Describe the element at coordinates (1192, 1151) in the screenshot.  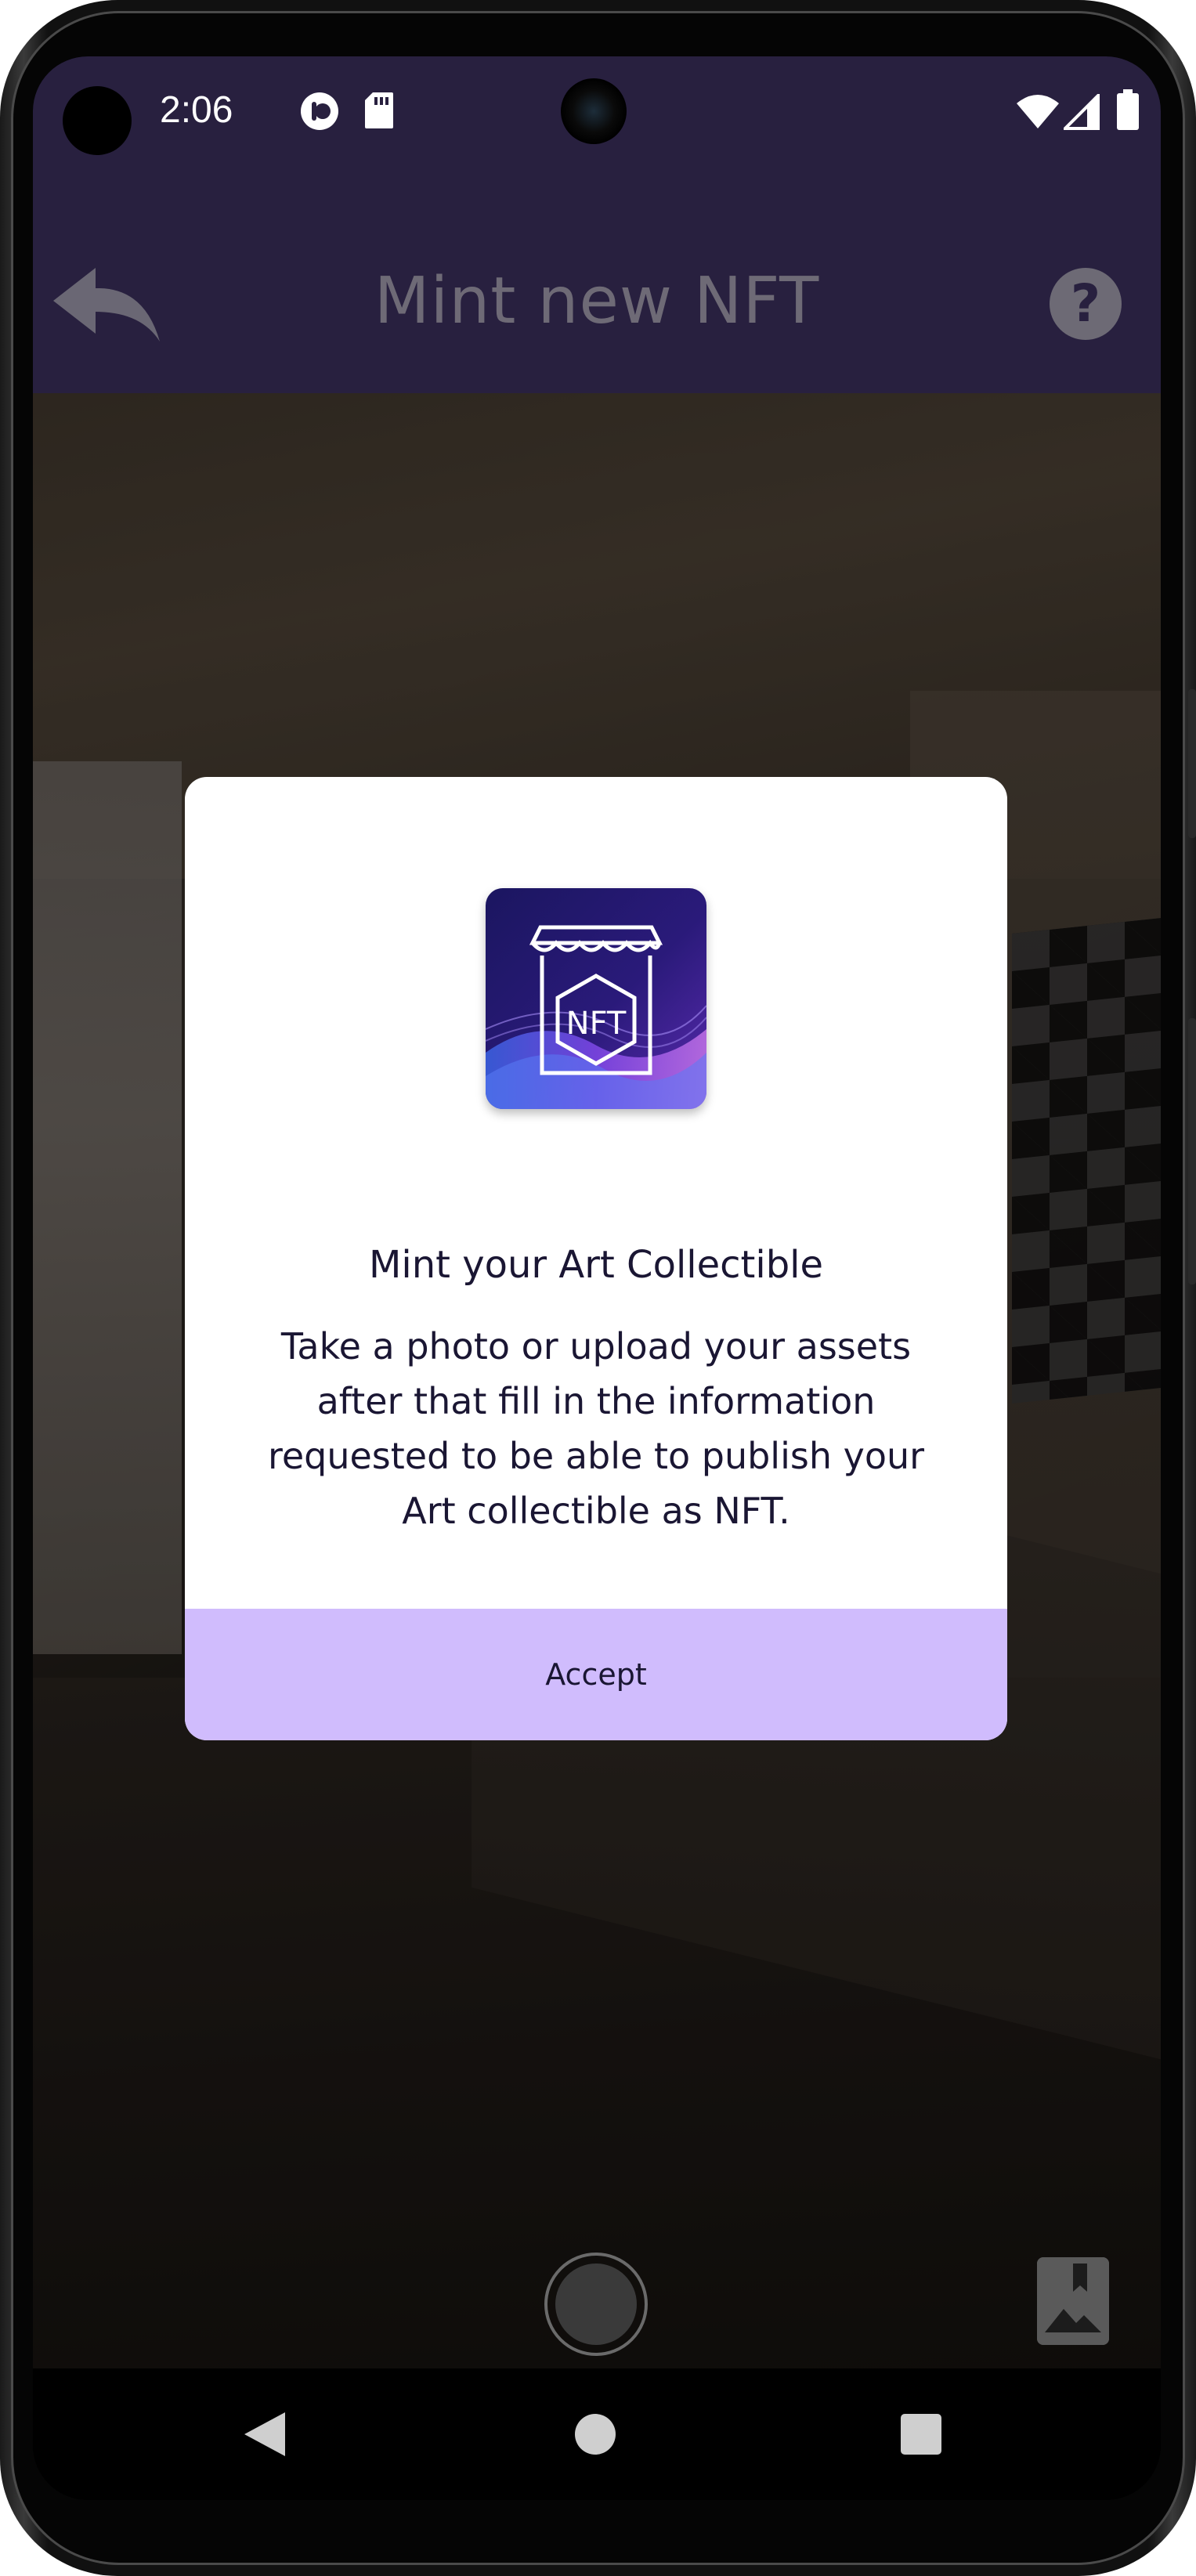
I see `power-button` at that location.